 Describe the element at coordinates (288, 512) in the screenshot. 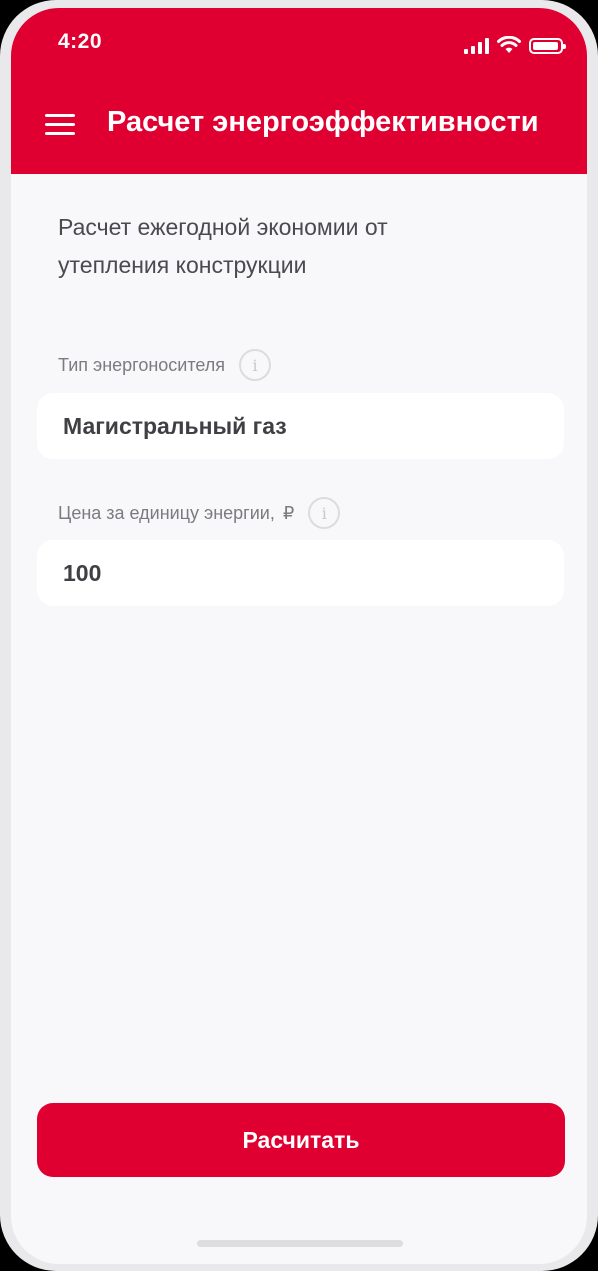

I see `ruble-symbol: ₽` at that location.